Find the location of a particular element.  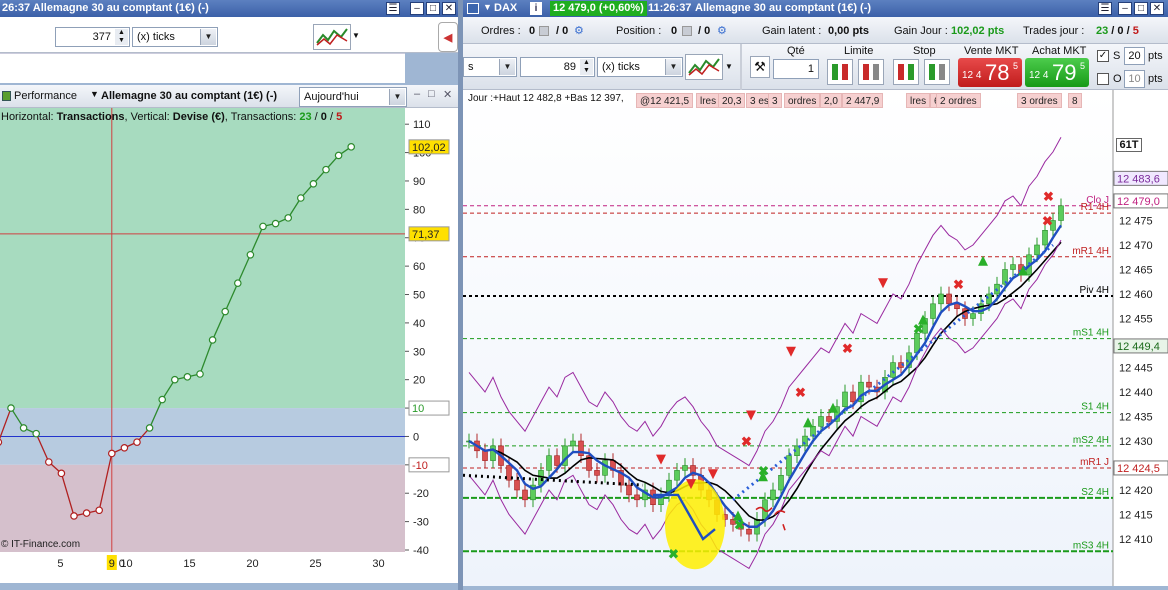

limit-sell-button is located at coordinates (871, 72).